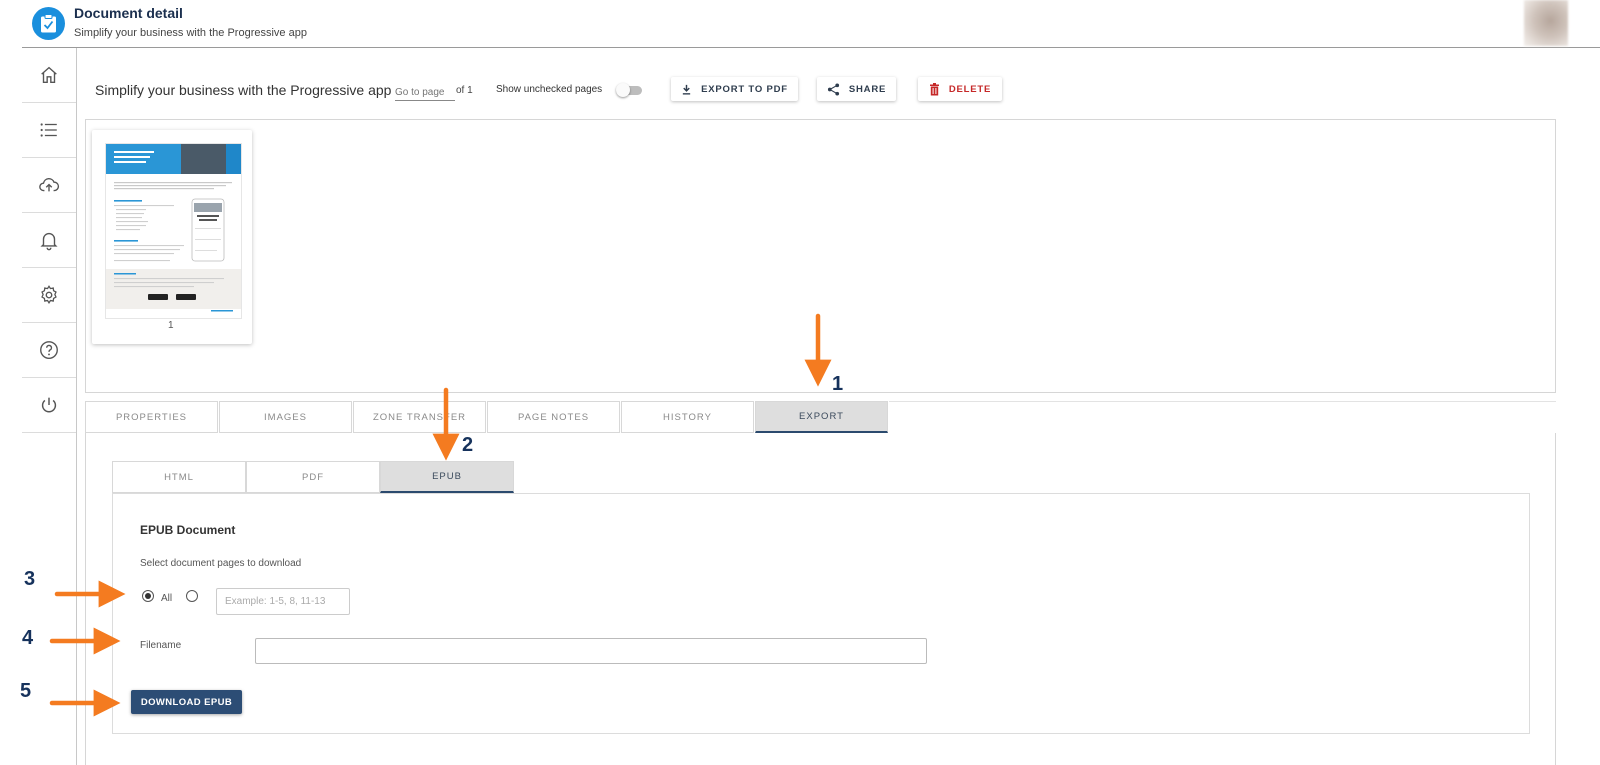  What do you see at coordinates (148, 596) in the screenshot?
I see `radio-all-pages` at bounding box center [148, 596].